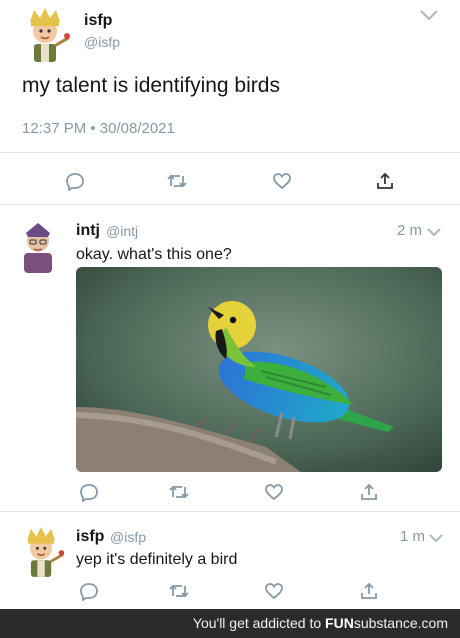  I want to click on reply-time: 2 m, so click(409, 230).